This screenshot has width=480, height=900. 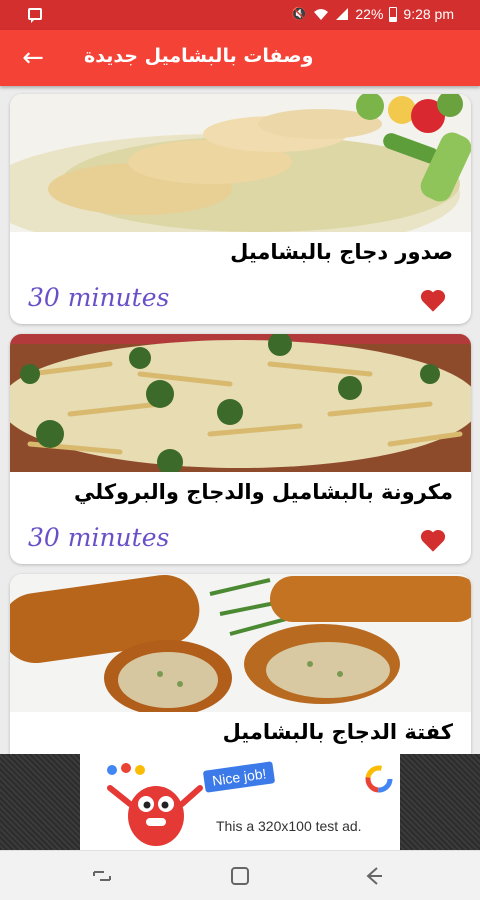 What do you see at coordinates (40, 802) in the screenshot?
I see `ad-padding-left` at bounding box center [40, 802].